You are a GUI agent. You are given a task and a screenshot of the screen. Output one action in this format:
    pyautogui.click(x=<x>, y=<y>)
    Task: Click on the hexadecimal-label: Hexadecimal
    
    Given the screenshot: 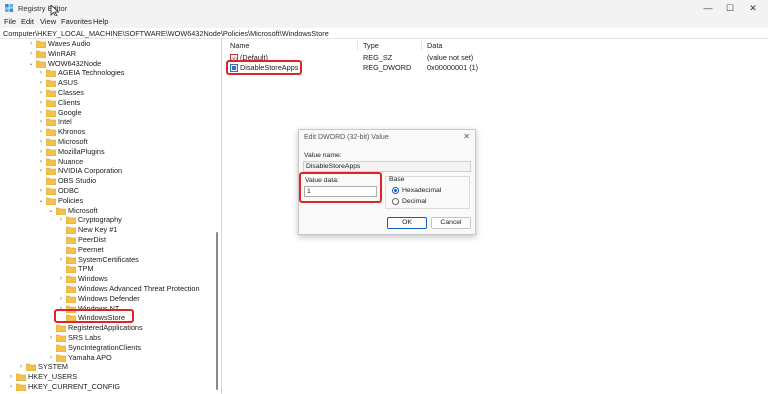 What is the action you would take?
    pyautogui.click(x=421, y=190)
    